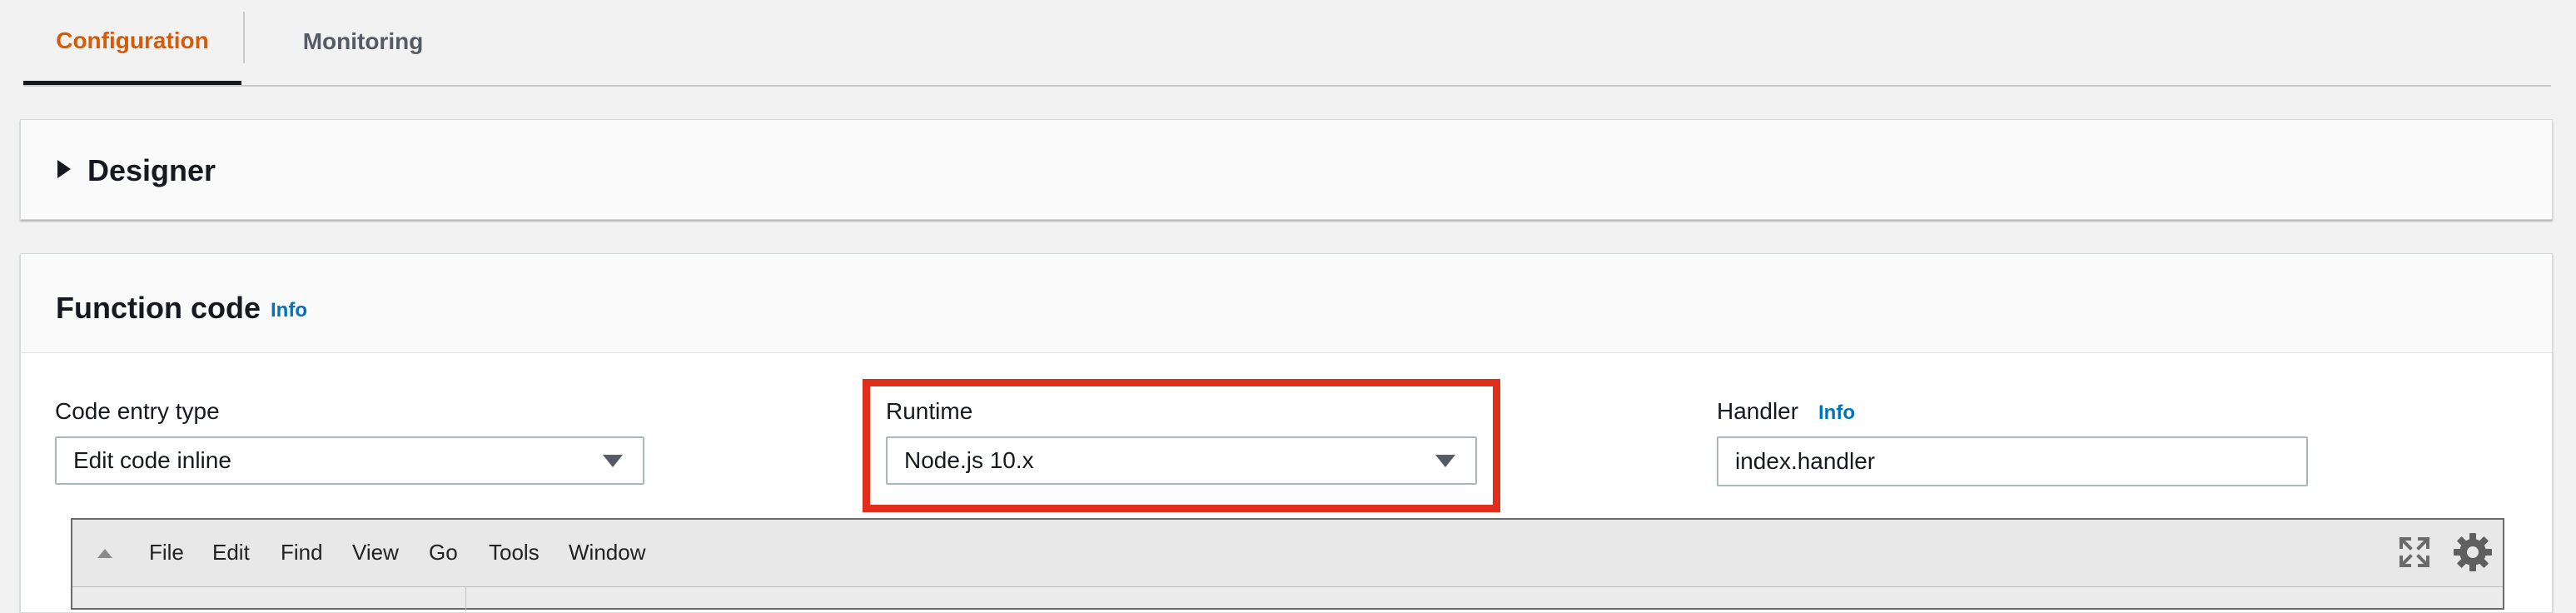 The width and height of the screenshot is (2576, 613). What do you see at coordinates (151, 170) in the screenshot?
I see `designer-title: Designer` at bounding box center [151, 170].